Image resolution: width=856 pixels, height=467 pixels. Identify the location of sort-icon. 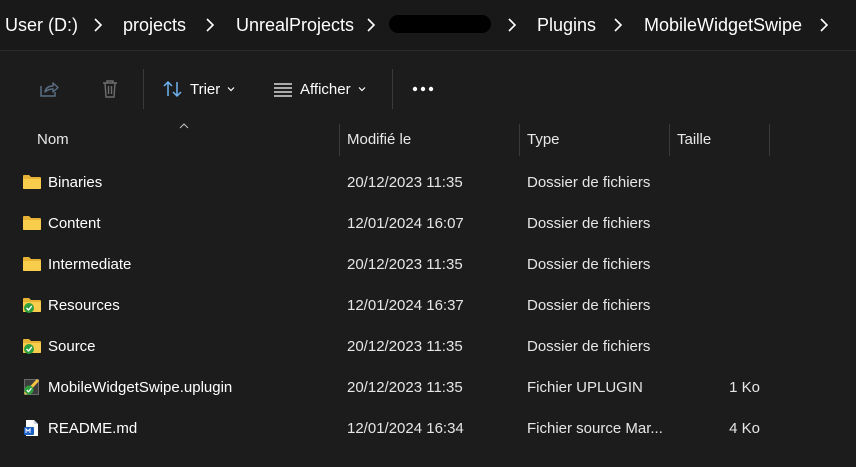
(172, 89).